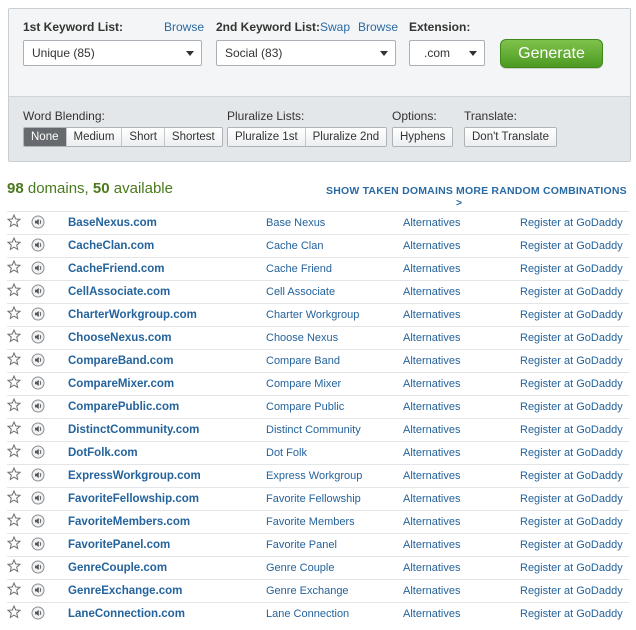 The image size is (636, 630). What do you see at coordinates (193, 137) in the screenshot?
I see `blending-option-shortest: Shortest` at bounding box center [193, 137].